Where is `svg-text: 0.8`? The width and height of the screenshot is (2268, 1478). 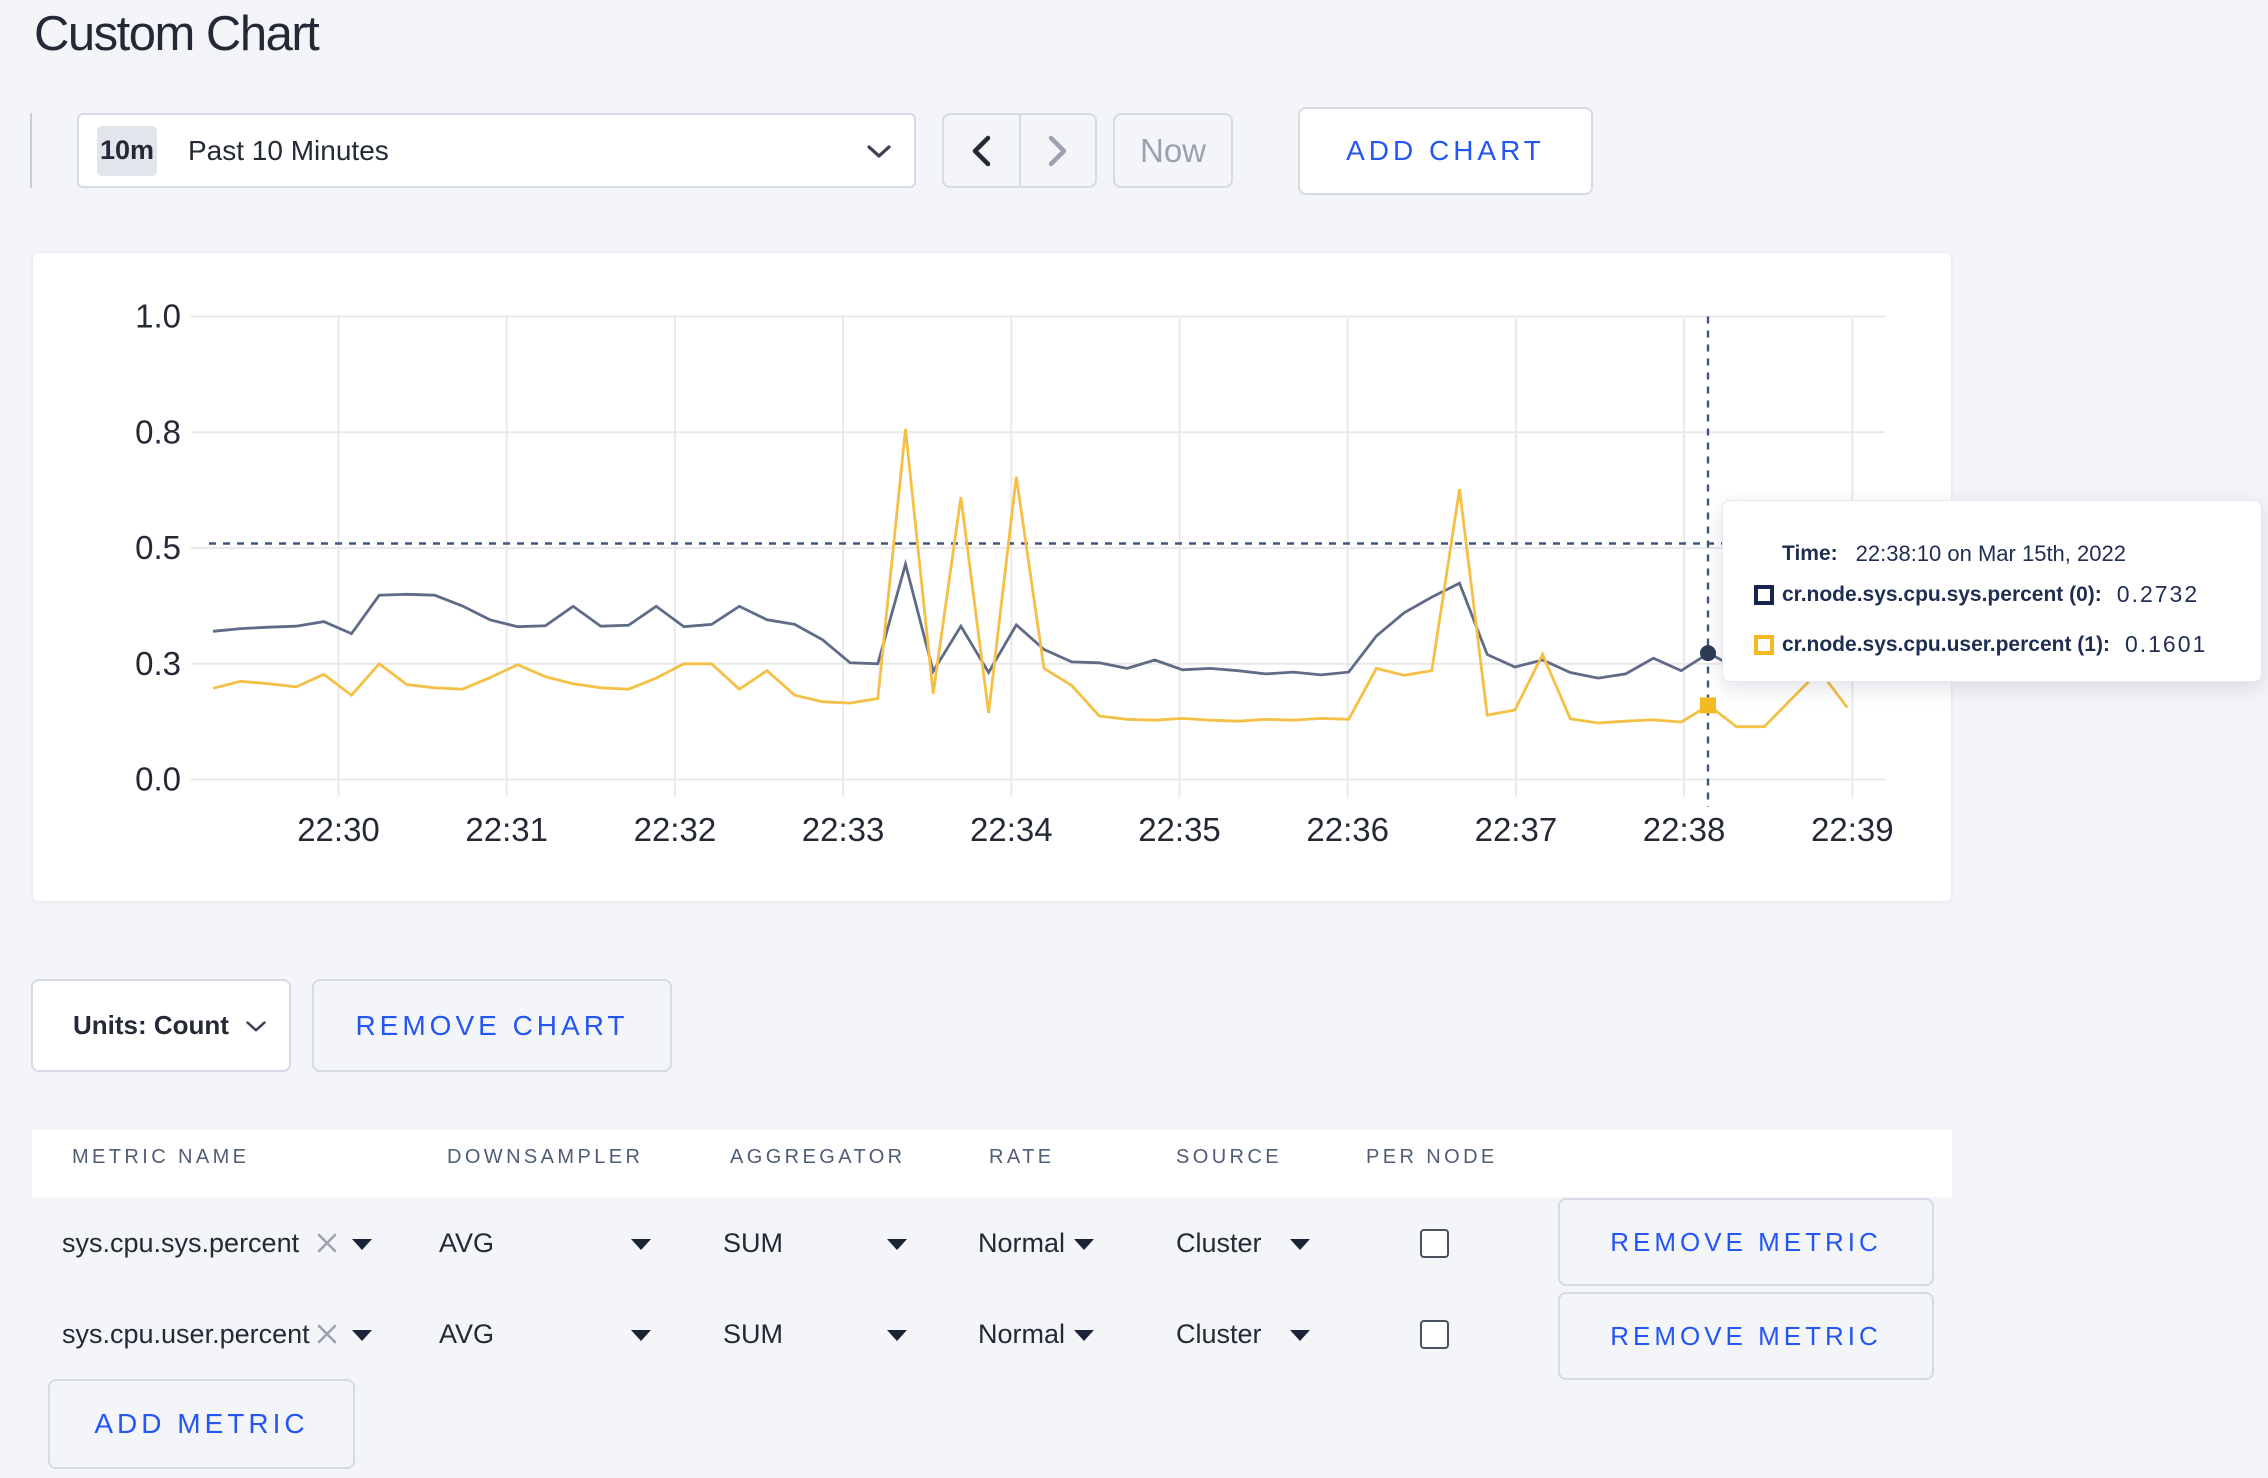
svg-text: 0.8 is located at coordinates (158, 431).